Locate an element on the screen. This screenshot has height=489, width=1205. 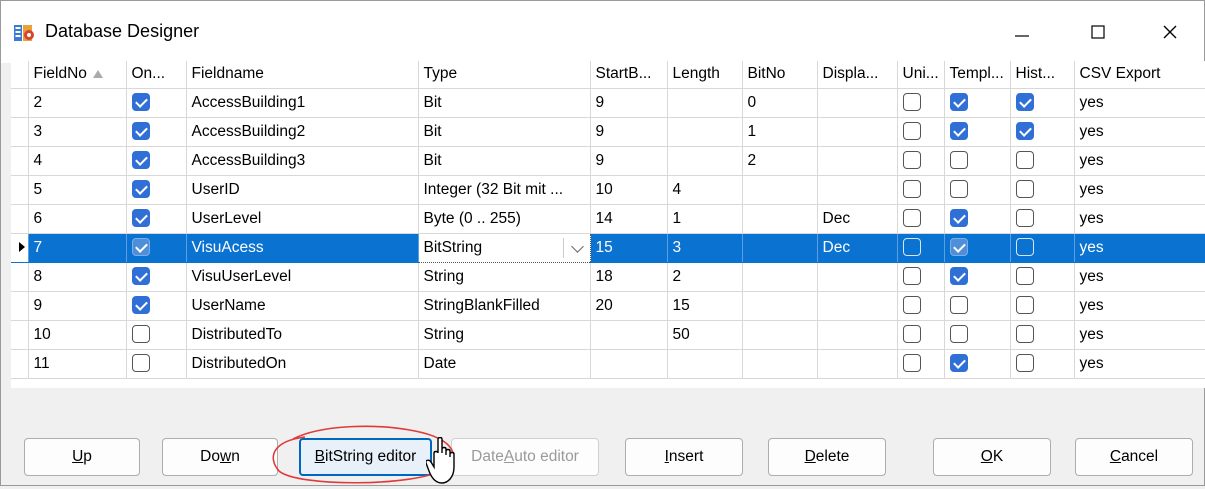
table-row: 3 AccessBuilding2 Bit 9 1 yes is located at coordinates (608, 132).